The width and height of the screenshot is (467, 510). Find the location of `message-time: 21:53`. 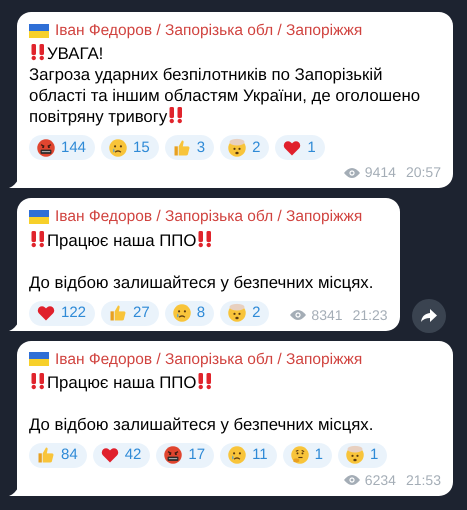

message-time: 21:53 is located at coordinates (423, 480).